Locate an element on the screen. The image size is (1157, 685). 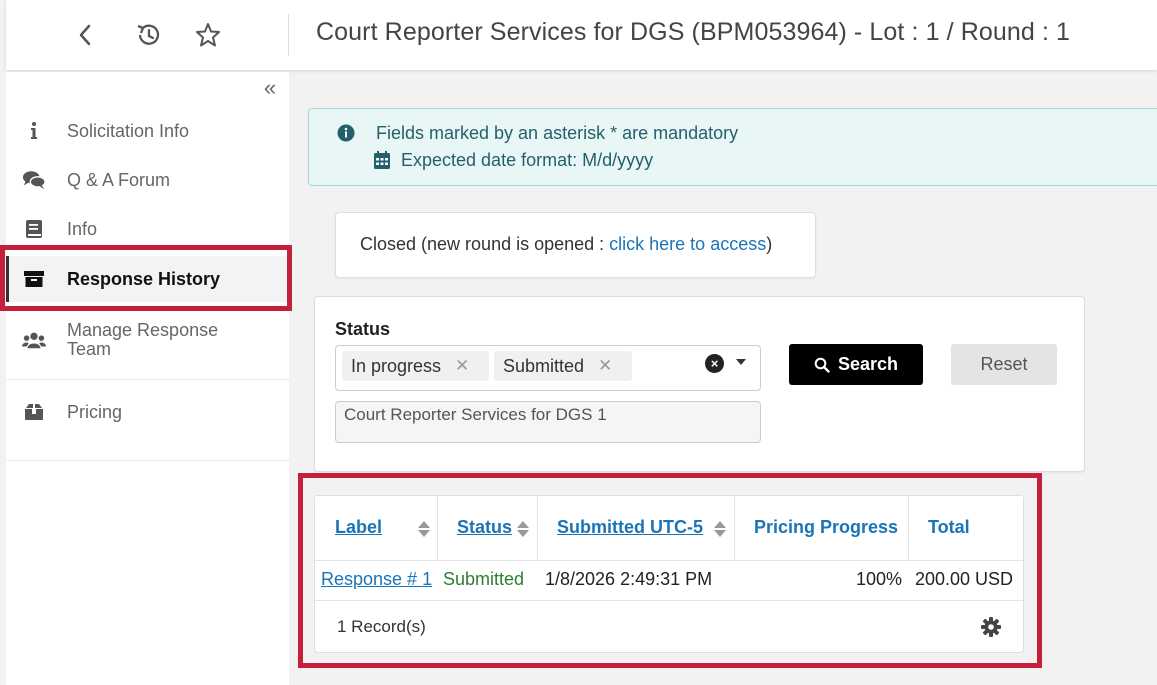
info-circle-icon is located at coordinates (346, 133).